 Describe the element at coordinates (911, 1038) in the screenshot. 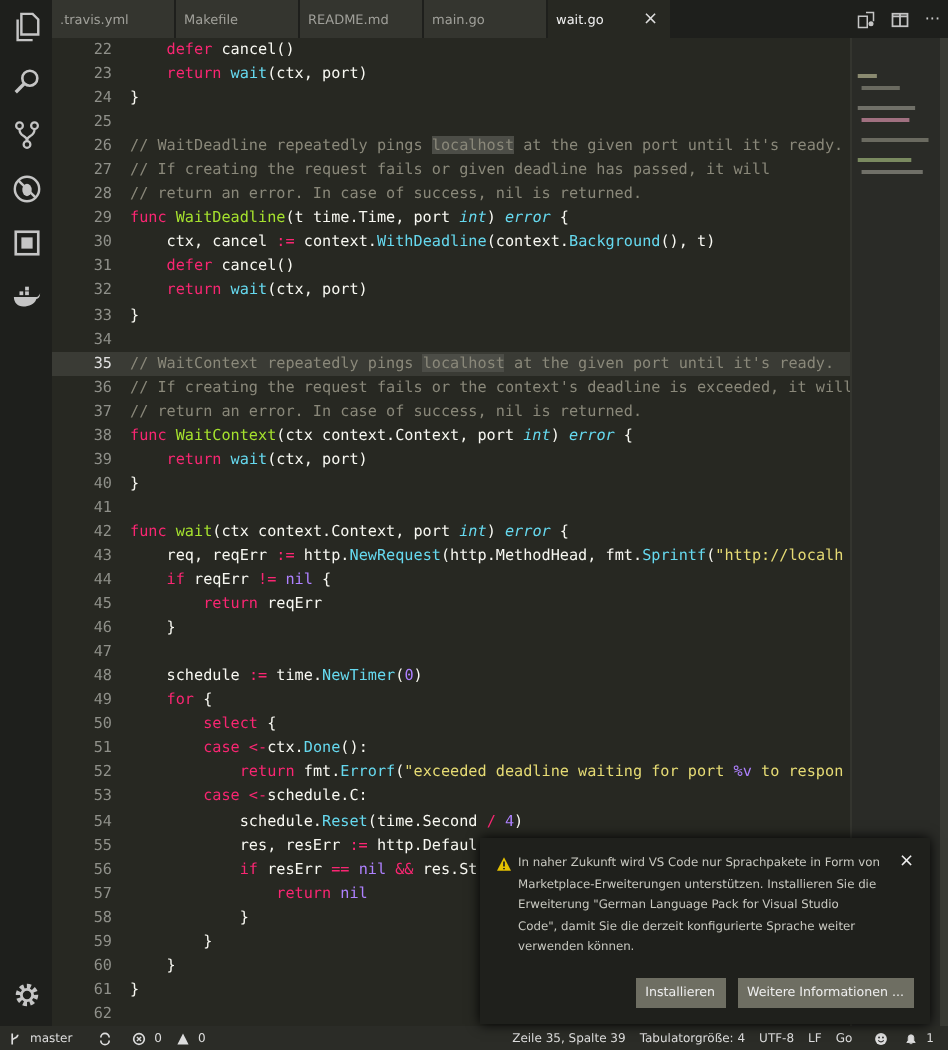

I see `bell-icon` at that location.